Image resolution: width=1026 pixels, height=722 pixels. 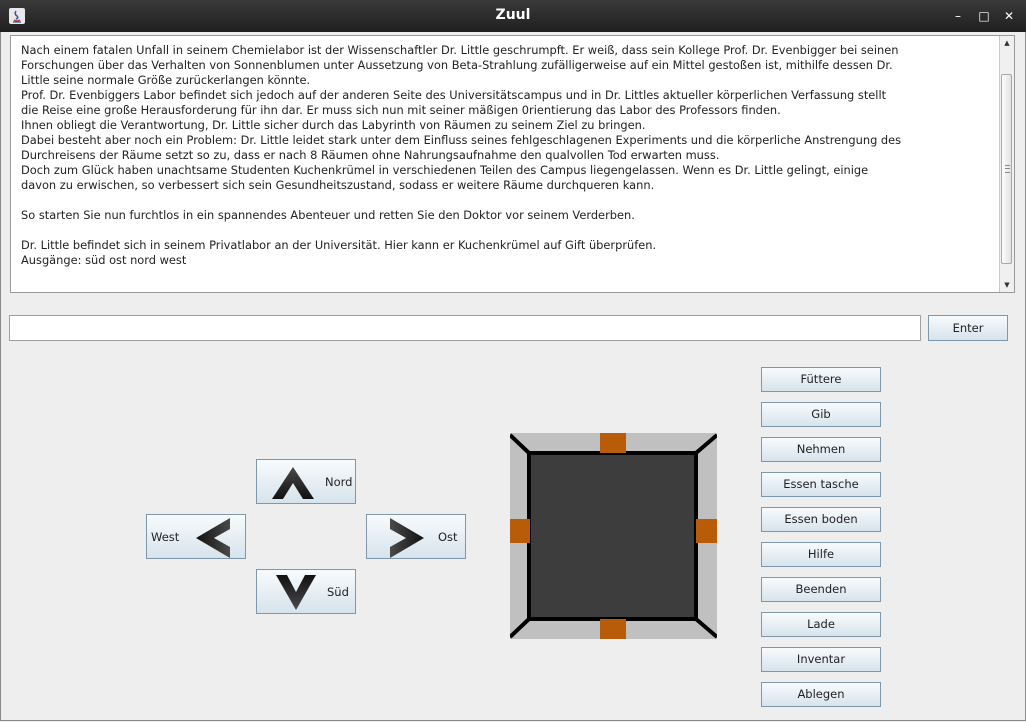 I want to click on scrollbar-thumb, so click(x=1006, y=169).